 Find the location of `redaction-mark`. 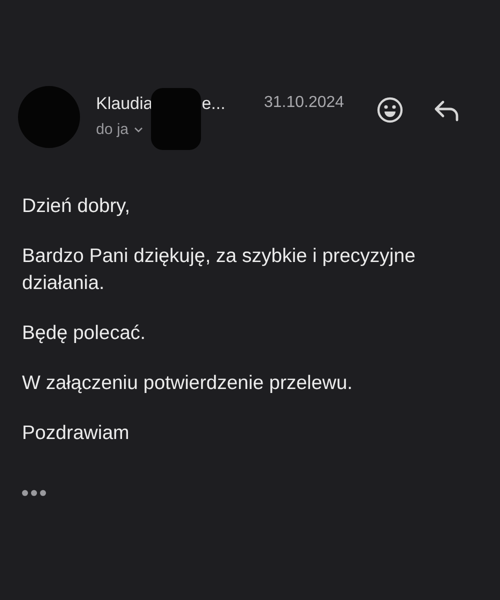

redaction-mark is located at coordinates (175, 119).